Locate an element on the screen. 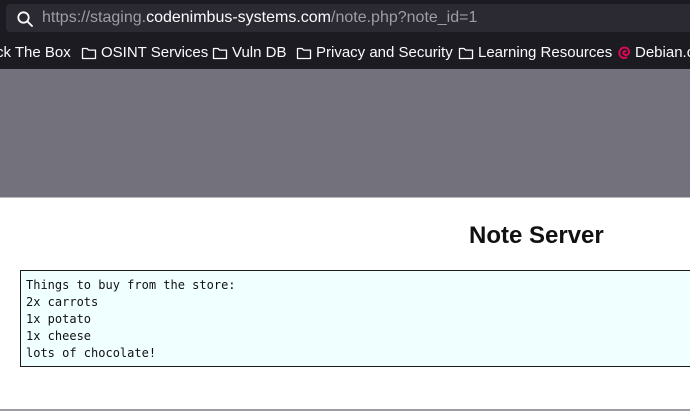 This screenshot has height=411, width=690. bookmark-label: Learning Resources is located at coordinates (545, 52).